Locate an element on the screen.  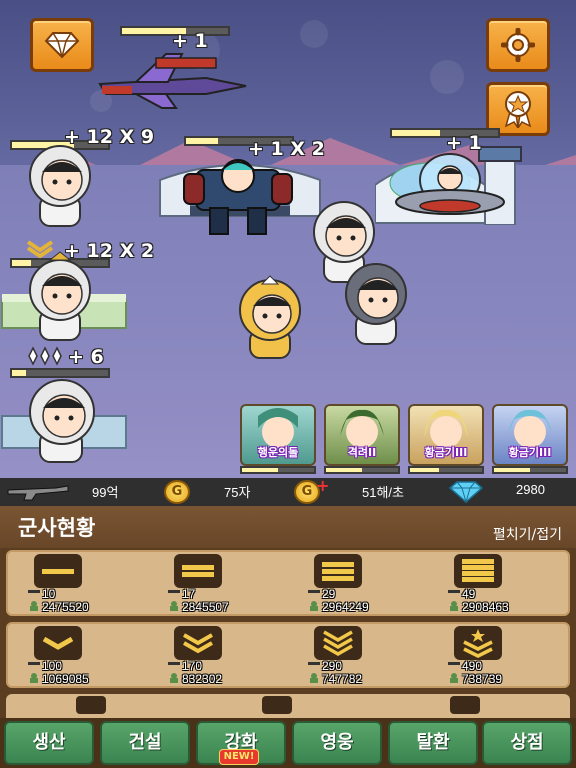
medal-icon is located at coordinates (518, 109).